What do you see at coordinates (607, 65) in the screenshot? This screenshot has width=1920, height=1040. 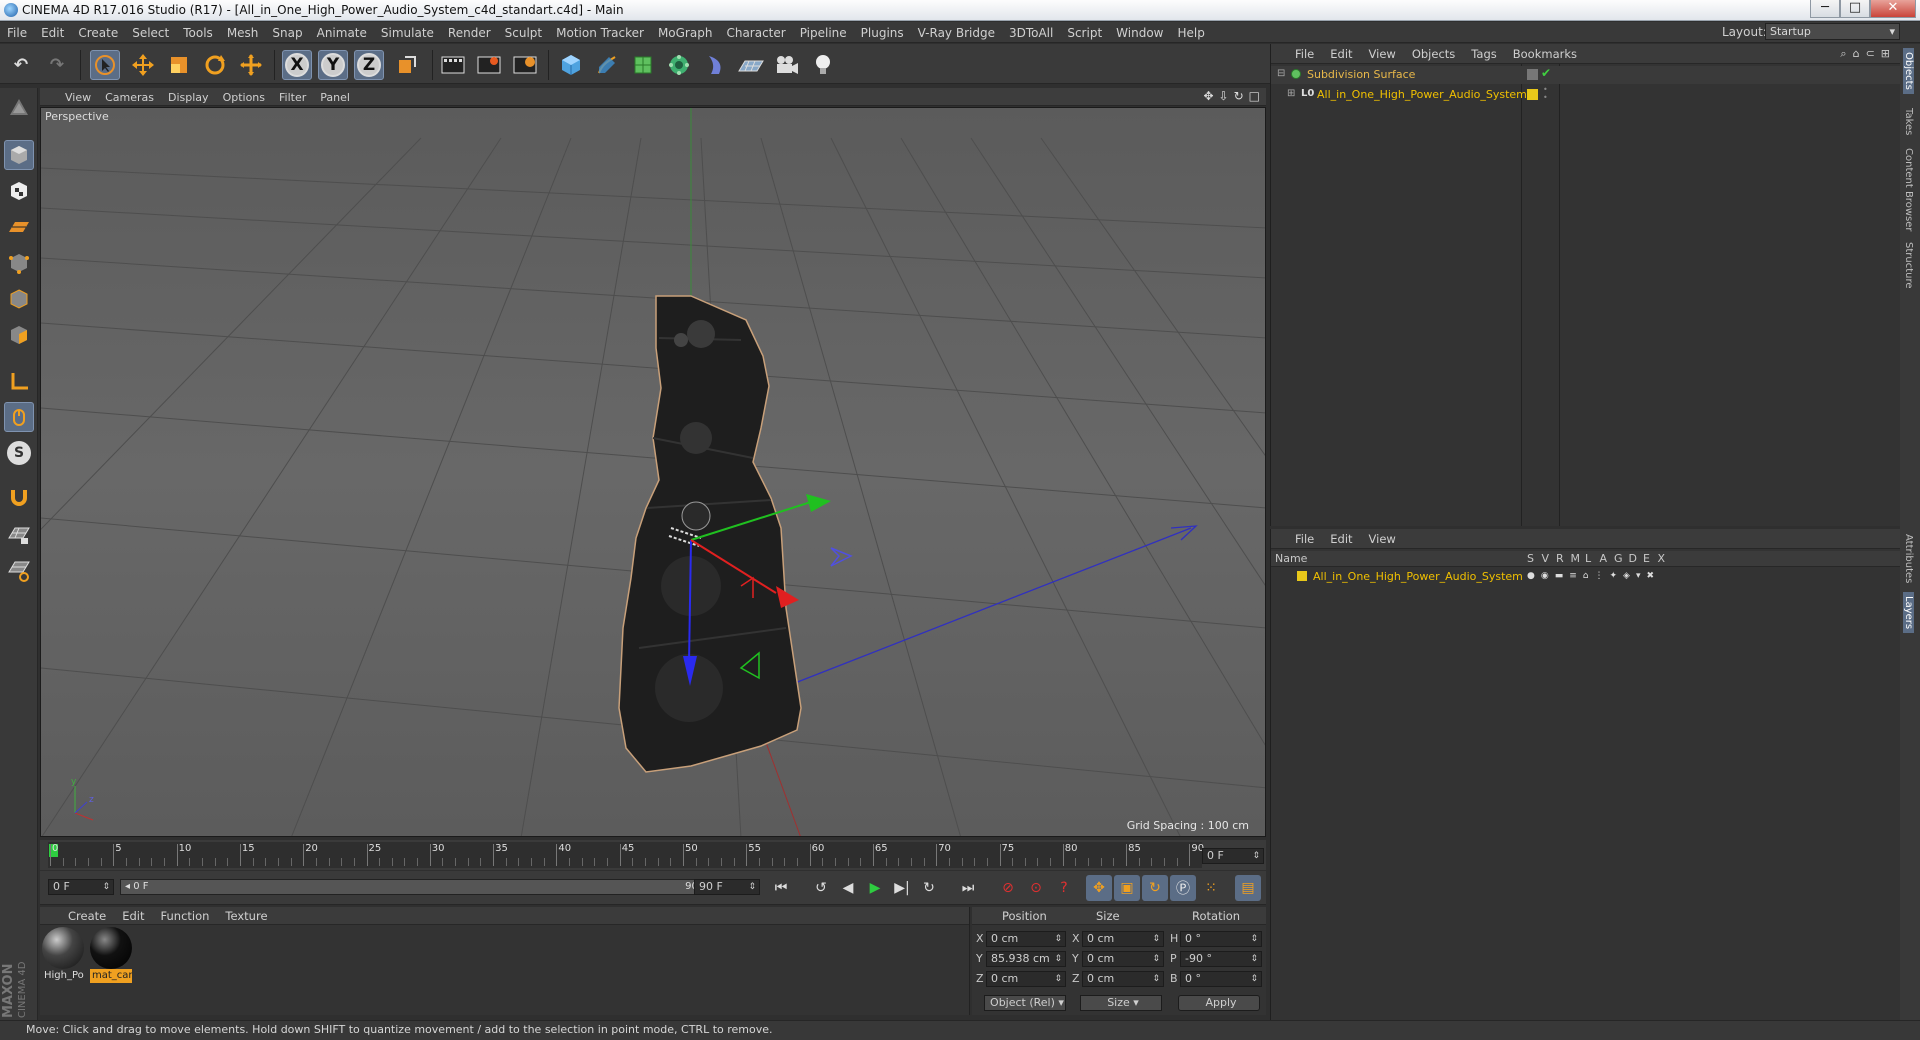 I see `pen-icon` at bounding box center [607, 65].